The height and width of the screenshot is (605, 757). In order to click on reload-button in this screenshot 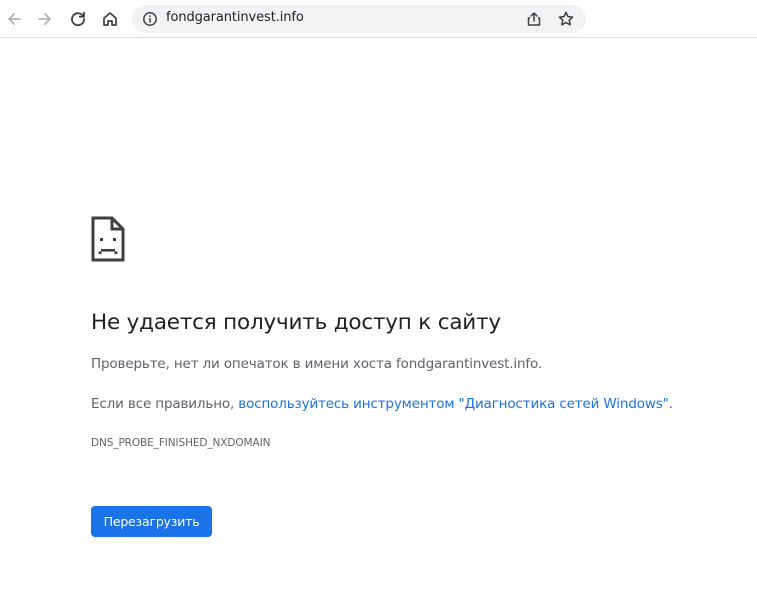, I will do `click(78, 19)`.